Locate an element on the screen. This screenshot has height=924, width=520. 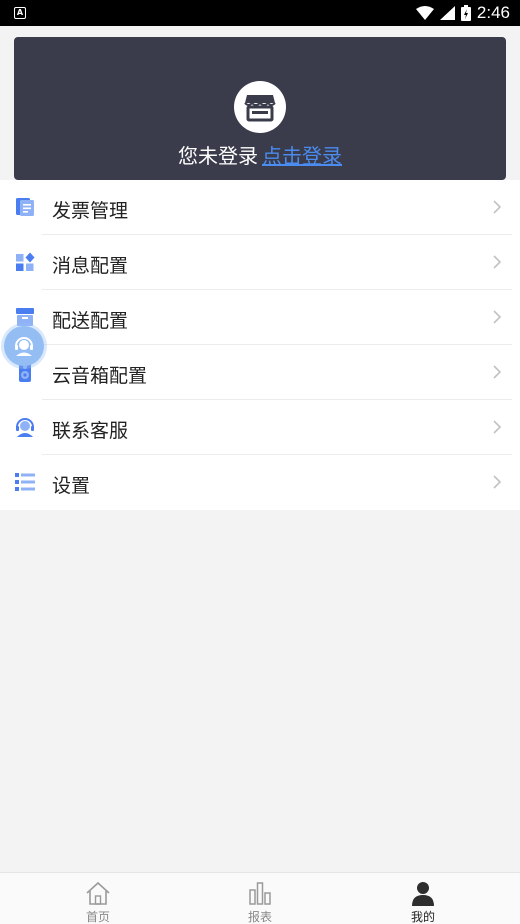
notification-a-icon: A is located at coordinates (20, 13).